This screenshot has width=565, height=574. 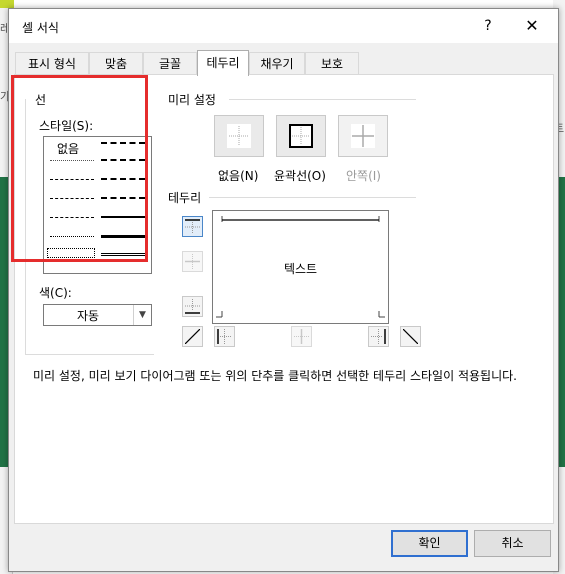 What do you see at coordinates (300, 176) in the screenshot?
I see `preset-outline-label: 윤곽선(O)` at bounding box center [300, 176].